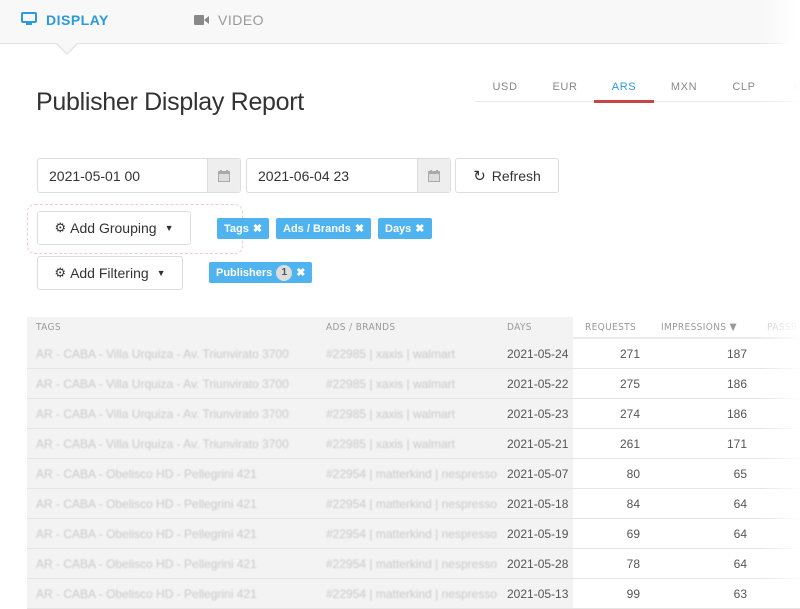 This screenshot has width=800, height=609. I want to click on cell-requests: 84, so click(633, 504).